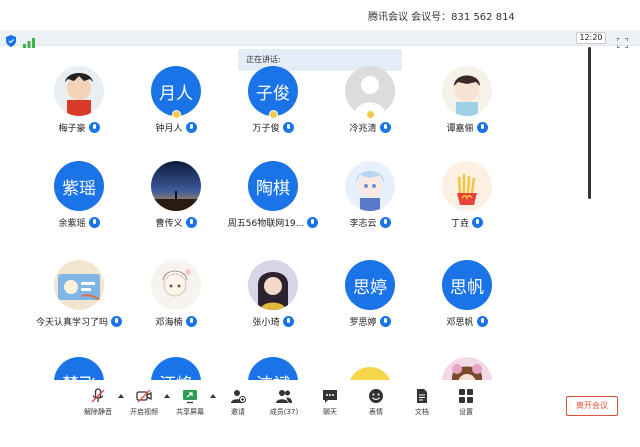 This screenshot has height=447, width=640. I want to click on camera-off-icon, so click(144, 396).